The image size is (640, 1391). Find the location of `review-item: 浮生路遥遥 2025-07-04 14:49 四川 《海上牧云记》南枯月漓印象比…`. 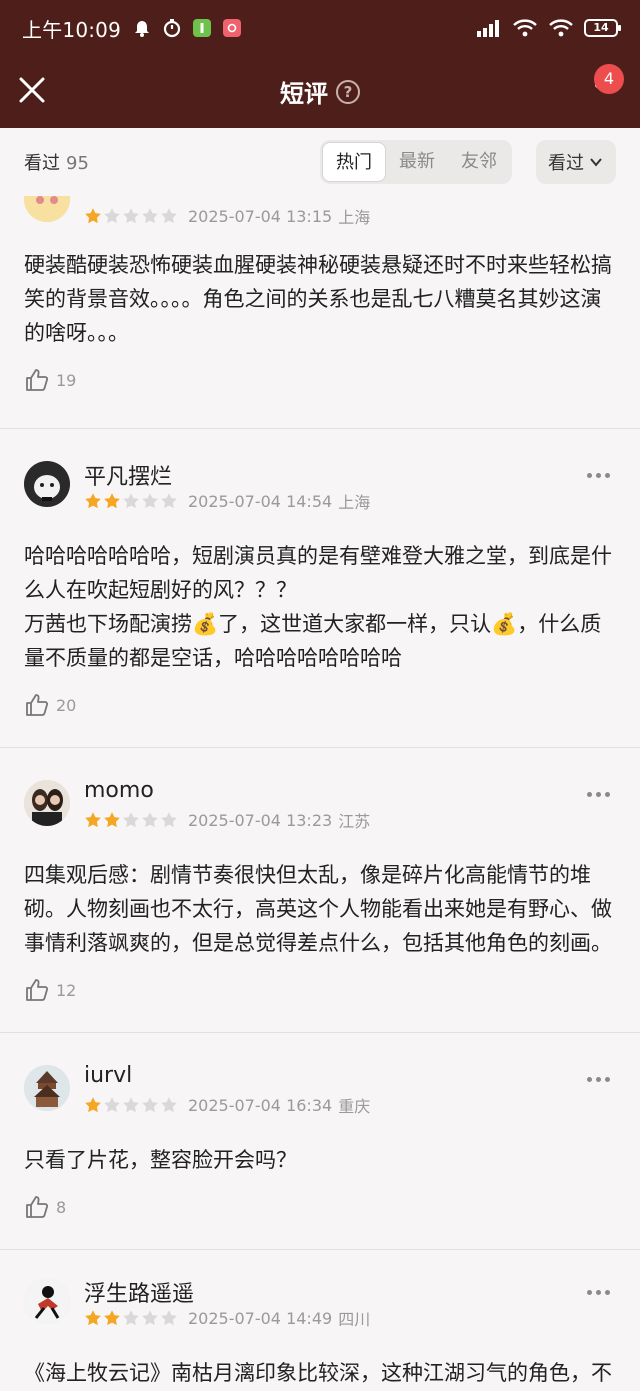

review-item: 浮生路遥遥 2025-07-04 14:49 四川 《海上牧云记》南枯月漓印象比… is located at coordinates (320, 1320).